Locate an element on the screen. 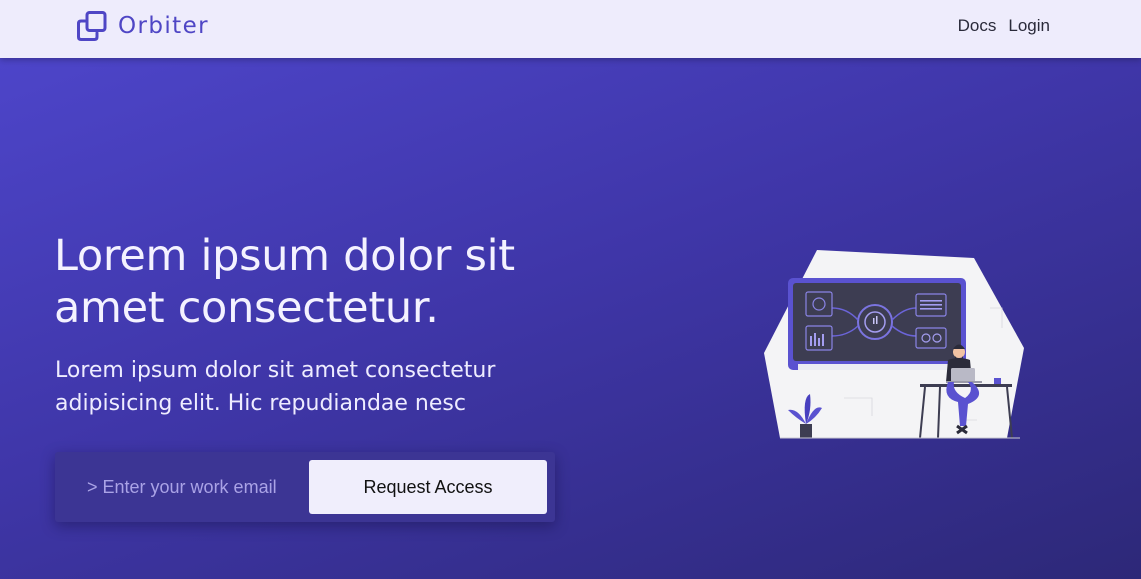 The image size is (1141, 579). hero-headline: Lorem ipsum dolor sit amet consectetur. is located at coordinates (284, 282).